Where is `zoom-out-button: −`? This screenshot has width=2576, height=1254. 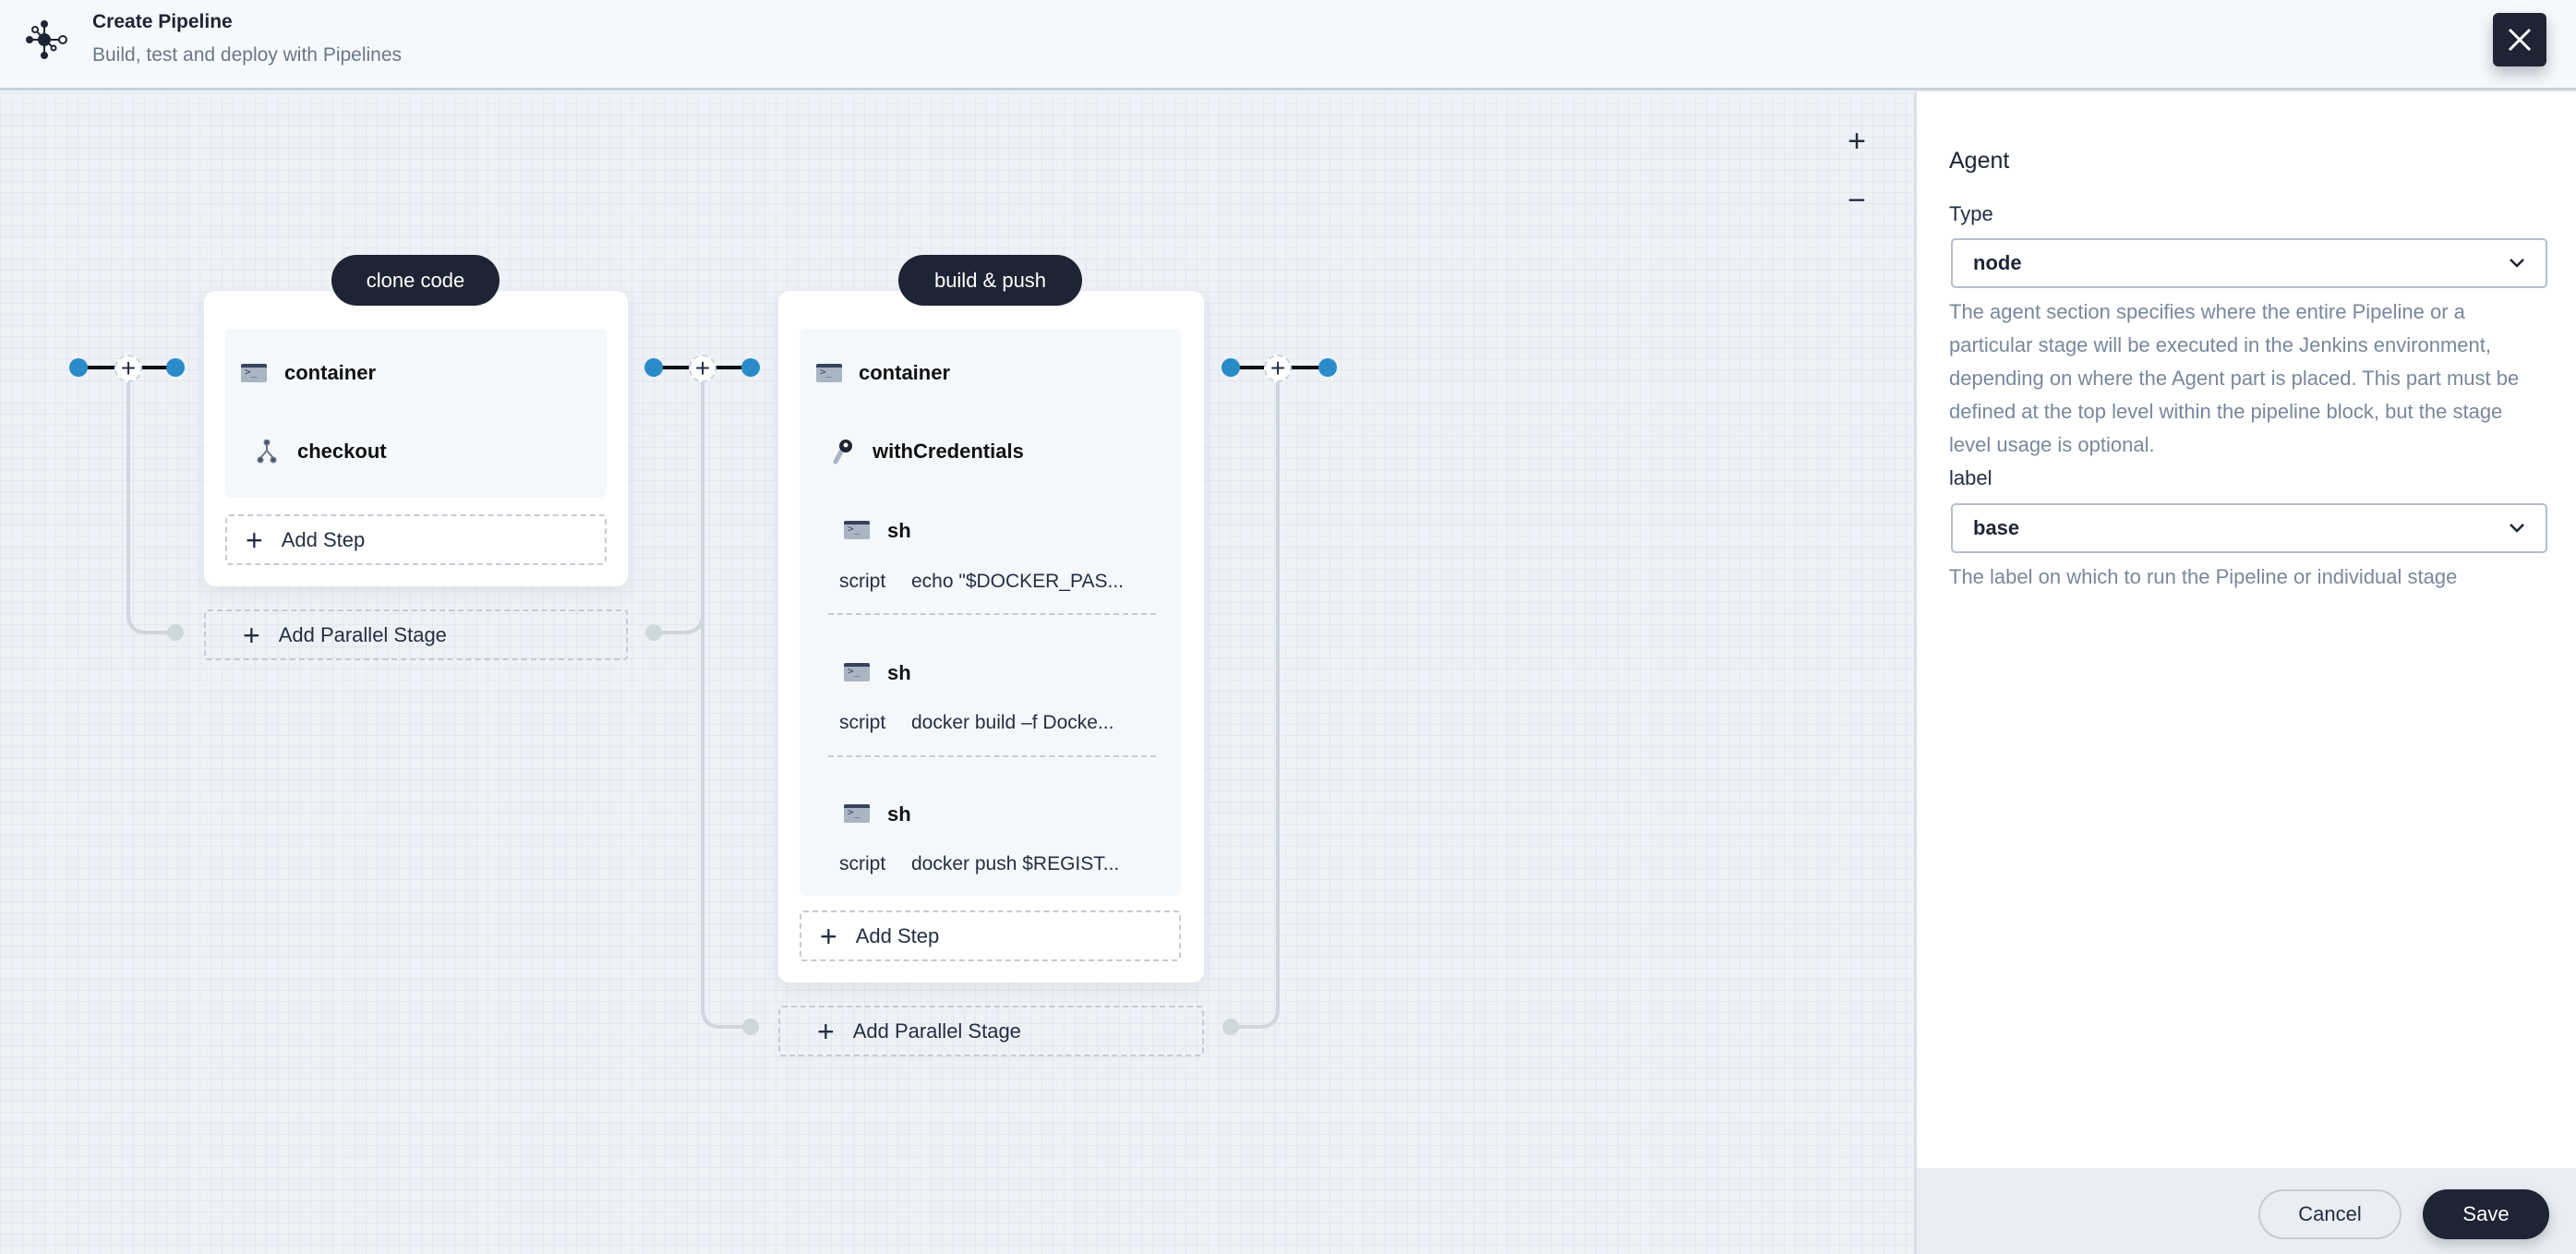 zoom-out-button: − is located at coordinates (1856, 200).